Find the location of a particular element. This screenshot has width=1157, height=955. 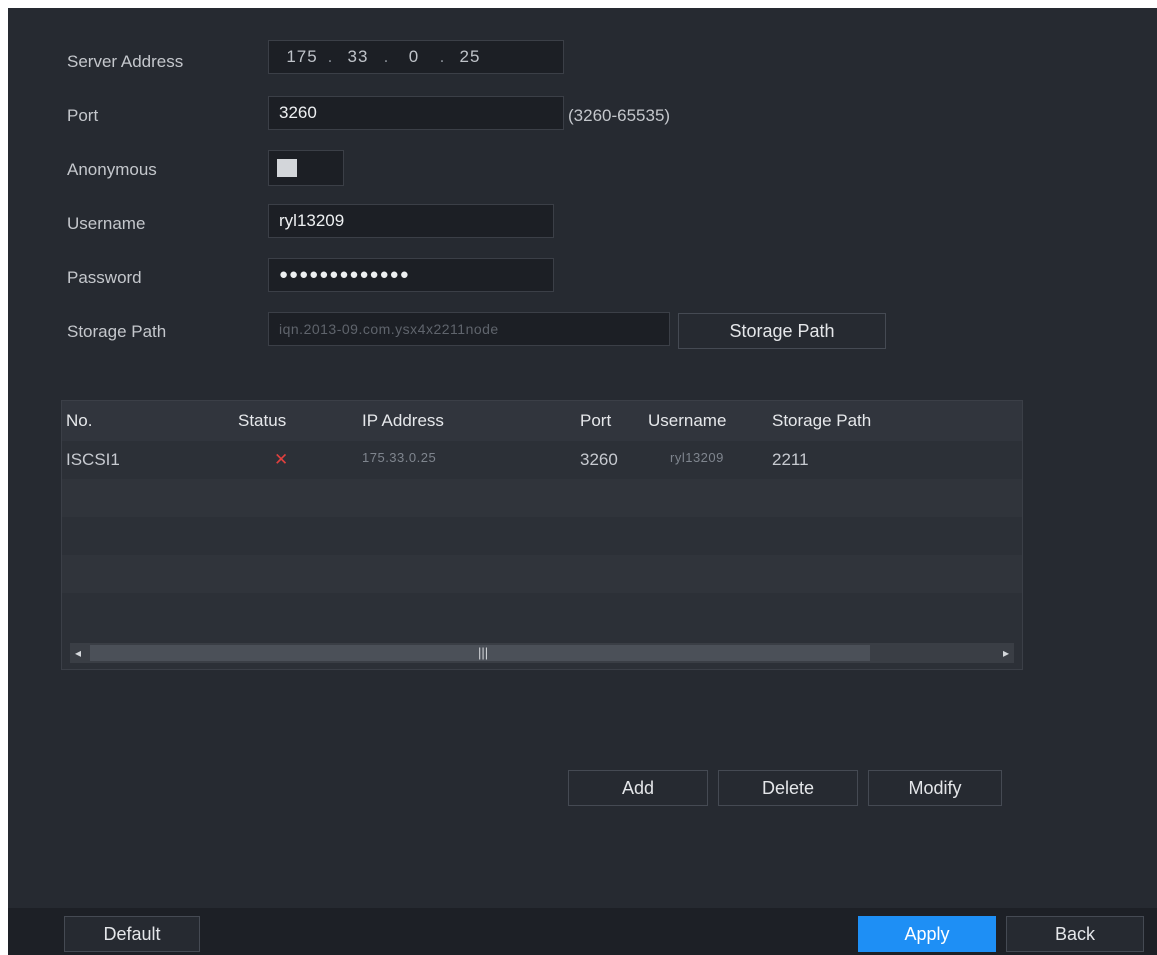

error-x-icon: ✕ is located at coordinates (281, 459).